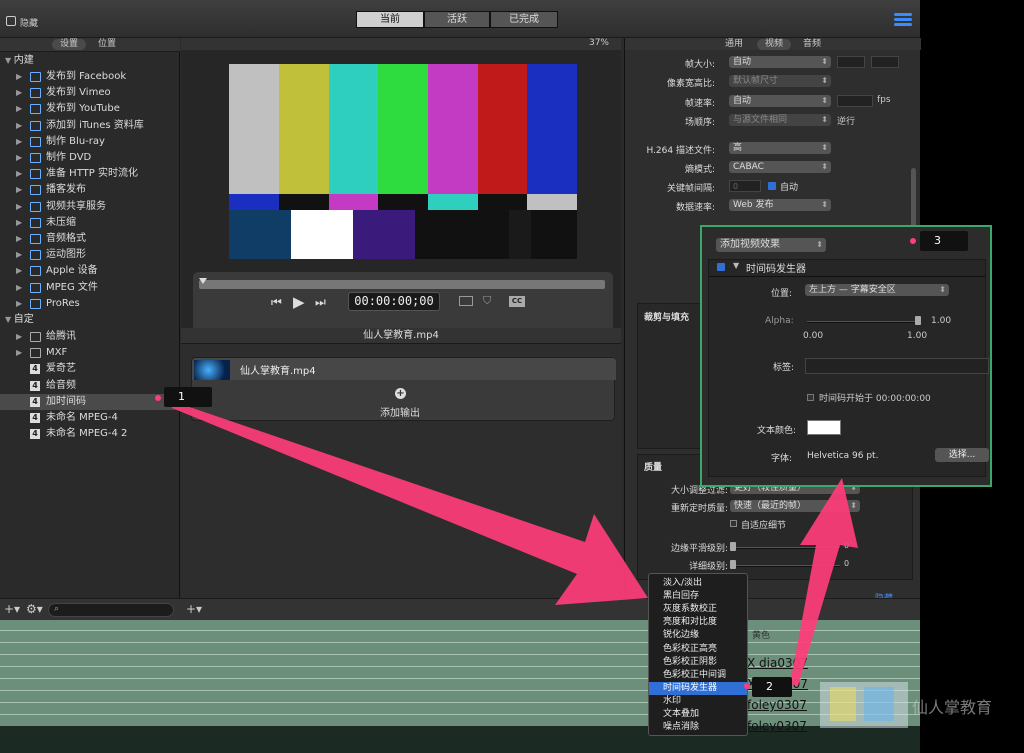  What do you see at coordinates (897, 366) in the screenshot?
I see `tag-input` at bounding box center [897, 366].